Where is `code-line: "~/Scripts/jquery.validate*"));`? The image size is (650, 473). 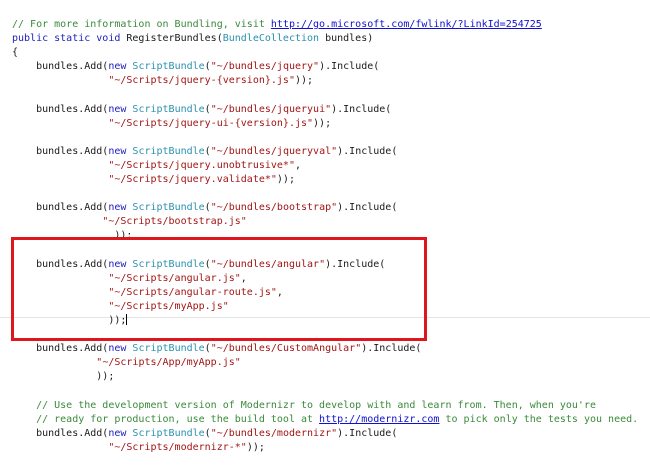 code-line: "~/Scripts/jquery.validate*")); is located at coordinates (325, 180).